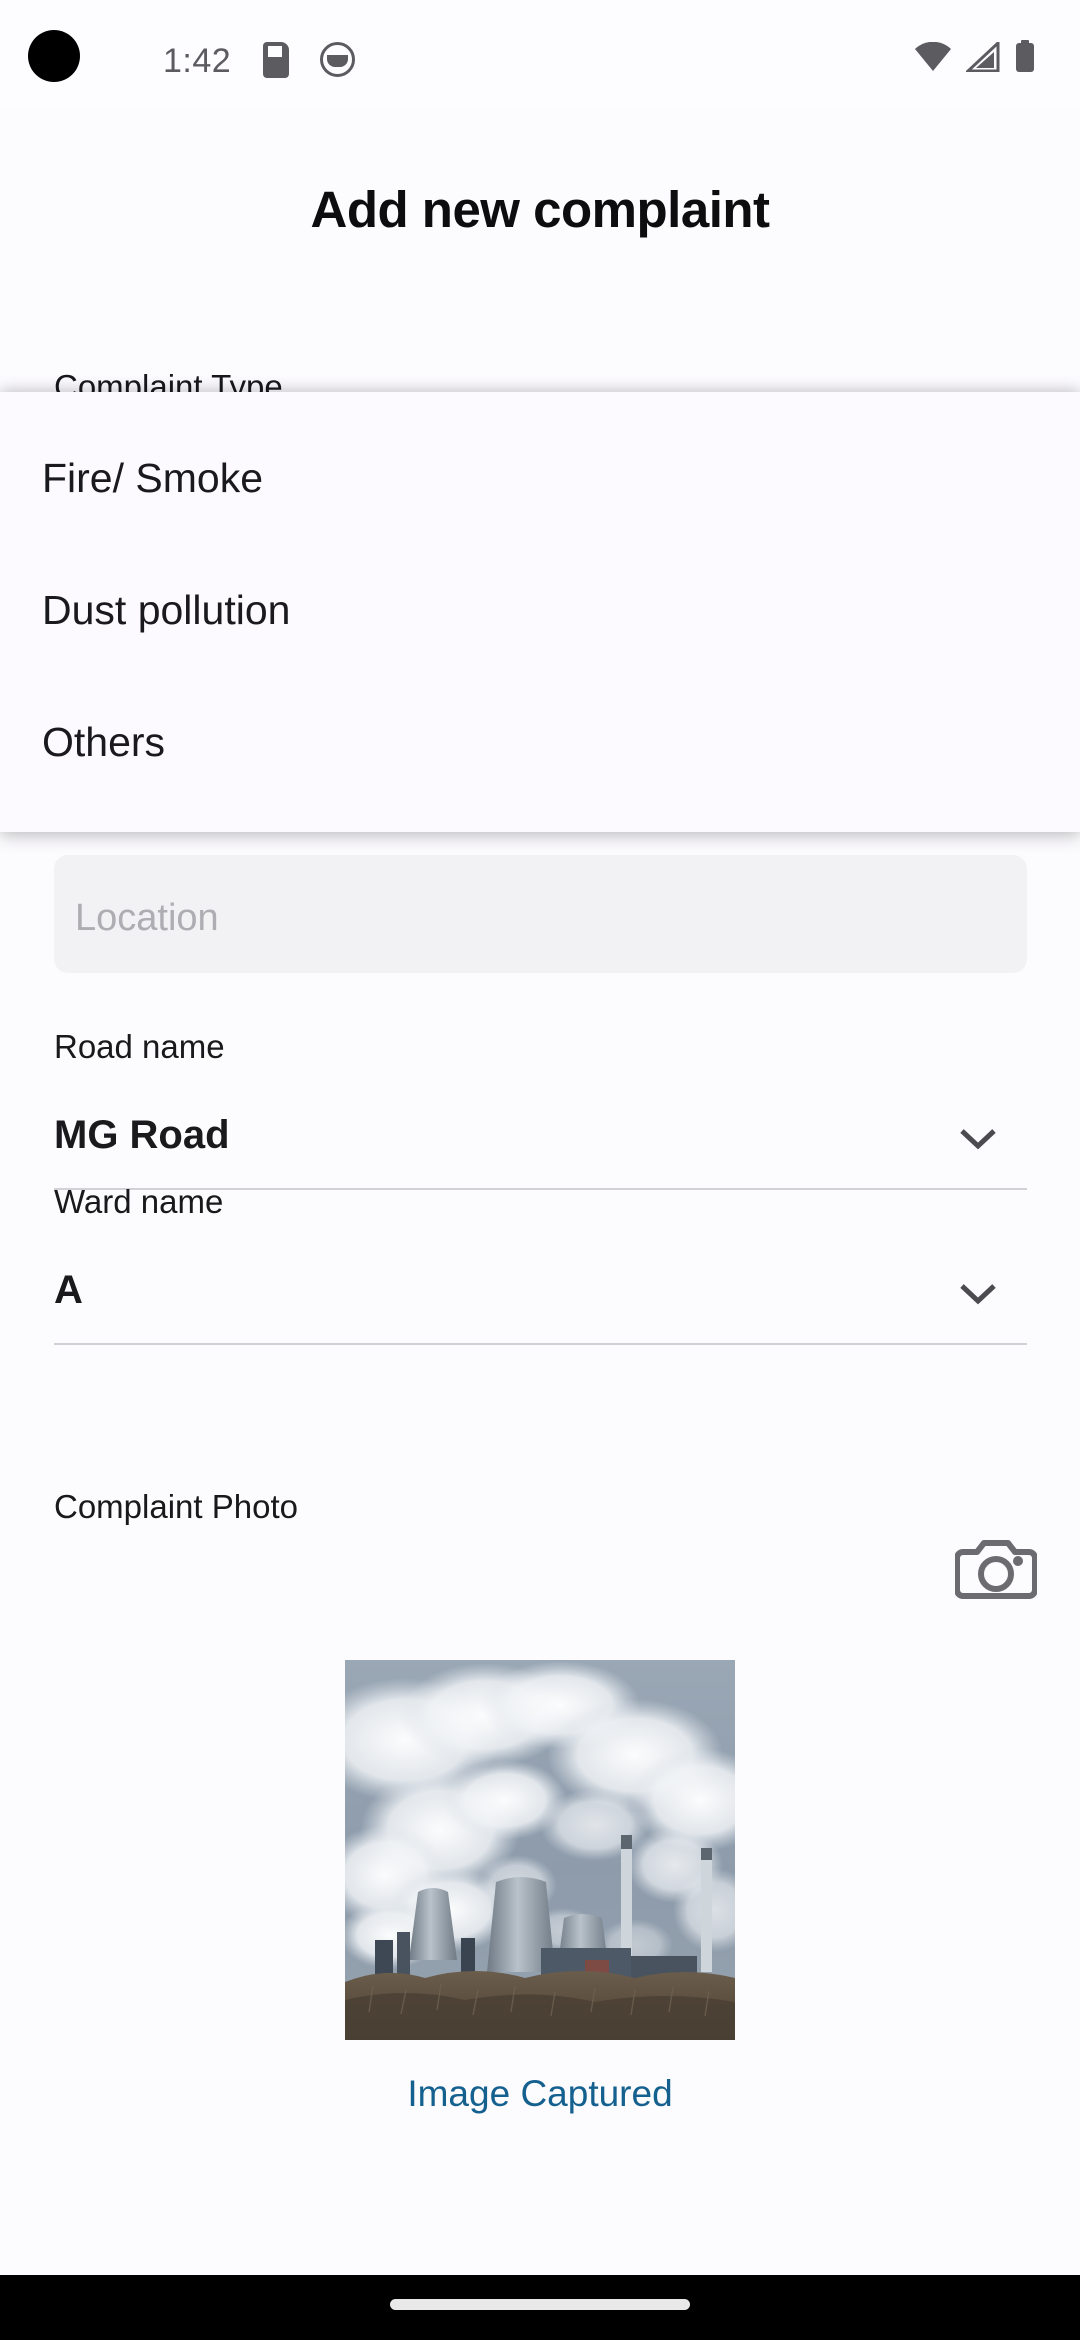 The width and height of the screenshot is (1080, 2340). What do you see at coordinates (103, 742) in the screenshot?
I see `dropdown-option-others: Others` at bounding box center [103, 742].